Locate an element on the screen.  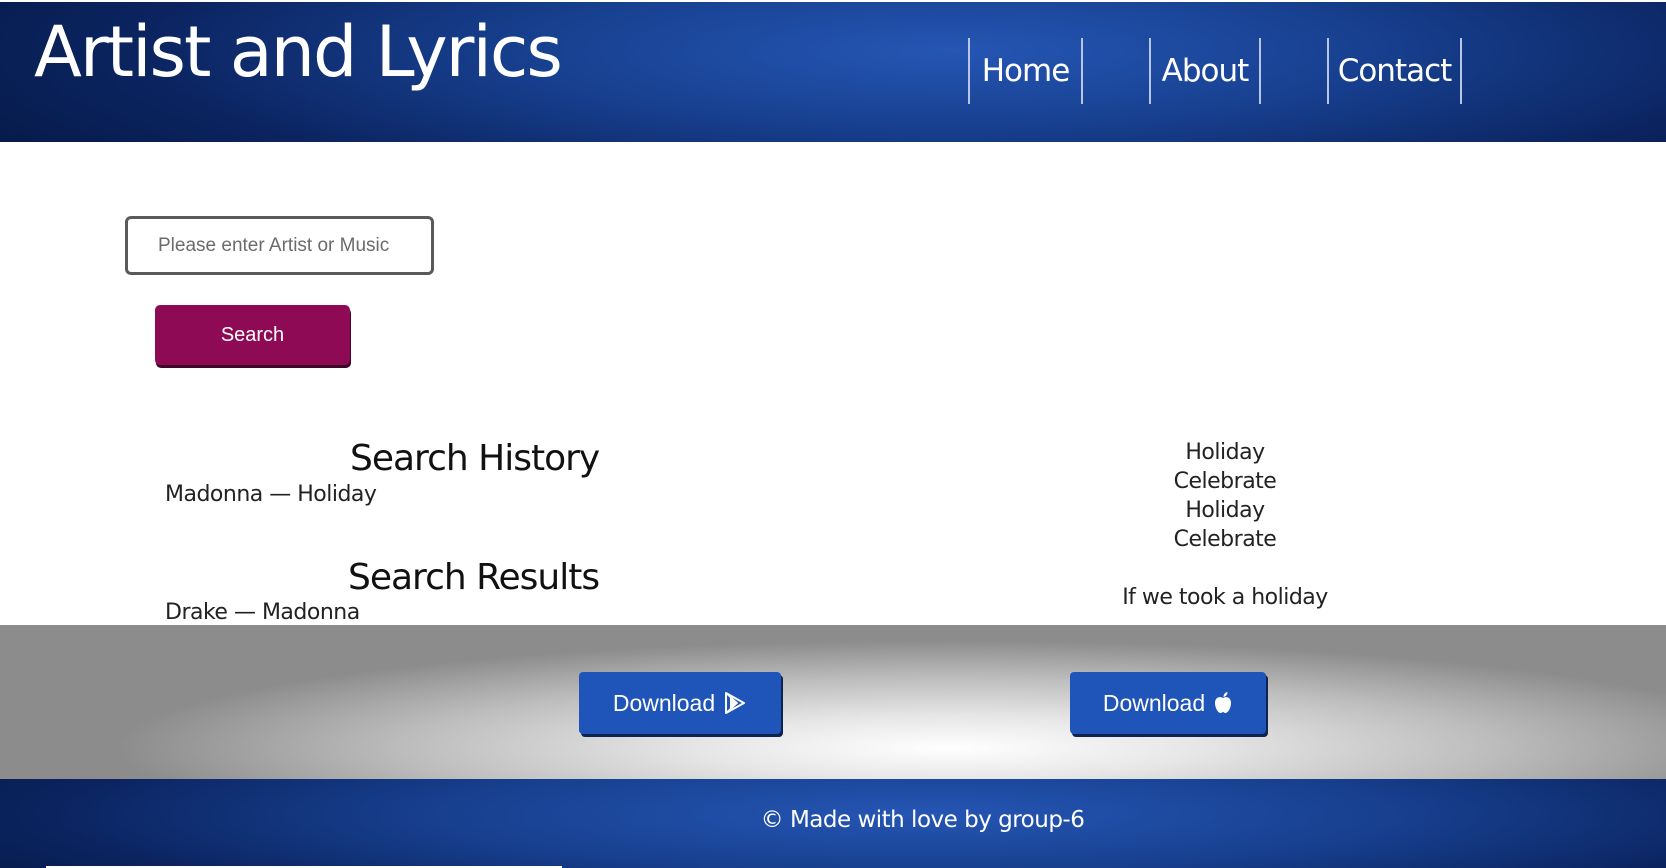
nav-home-link: Home is located at coordinates (1025, 71).